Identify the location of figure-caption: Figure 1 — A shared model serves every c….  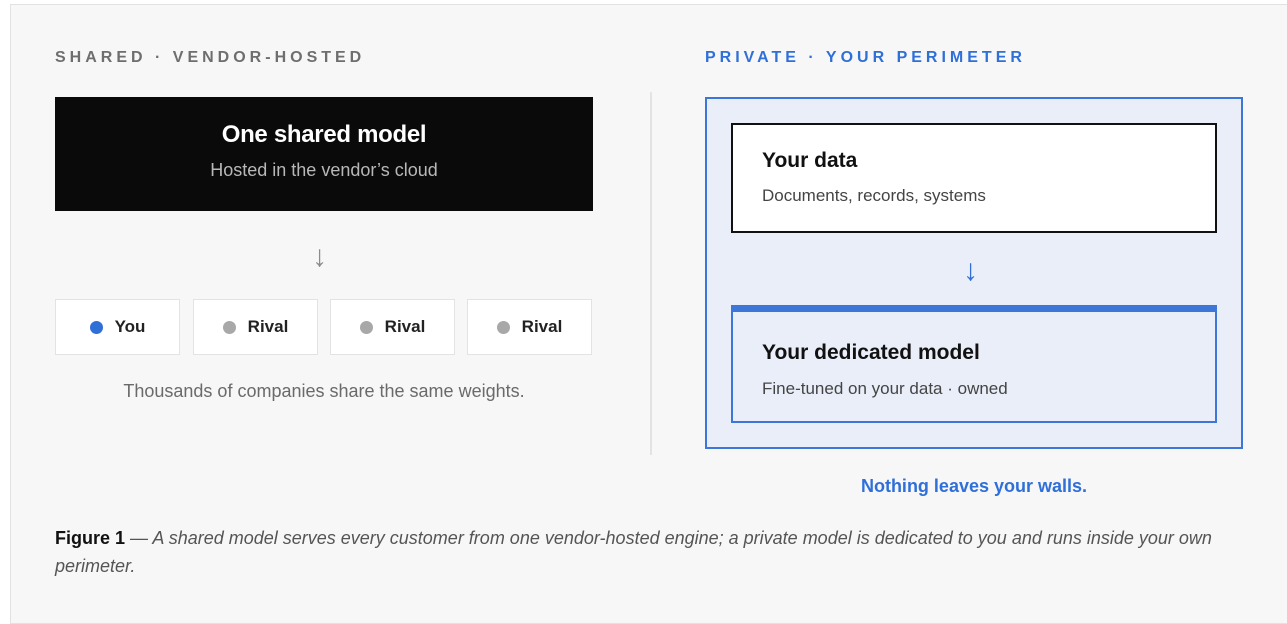
(655, 552).